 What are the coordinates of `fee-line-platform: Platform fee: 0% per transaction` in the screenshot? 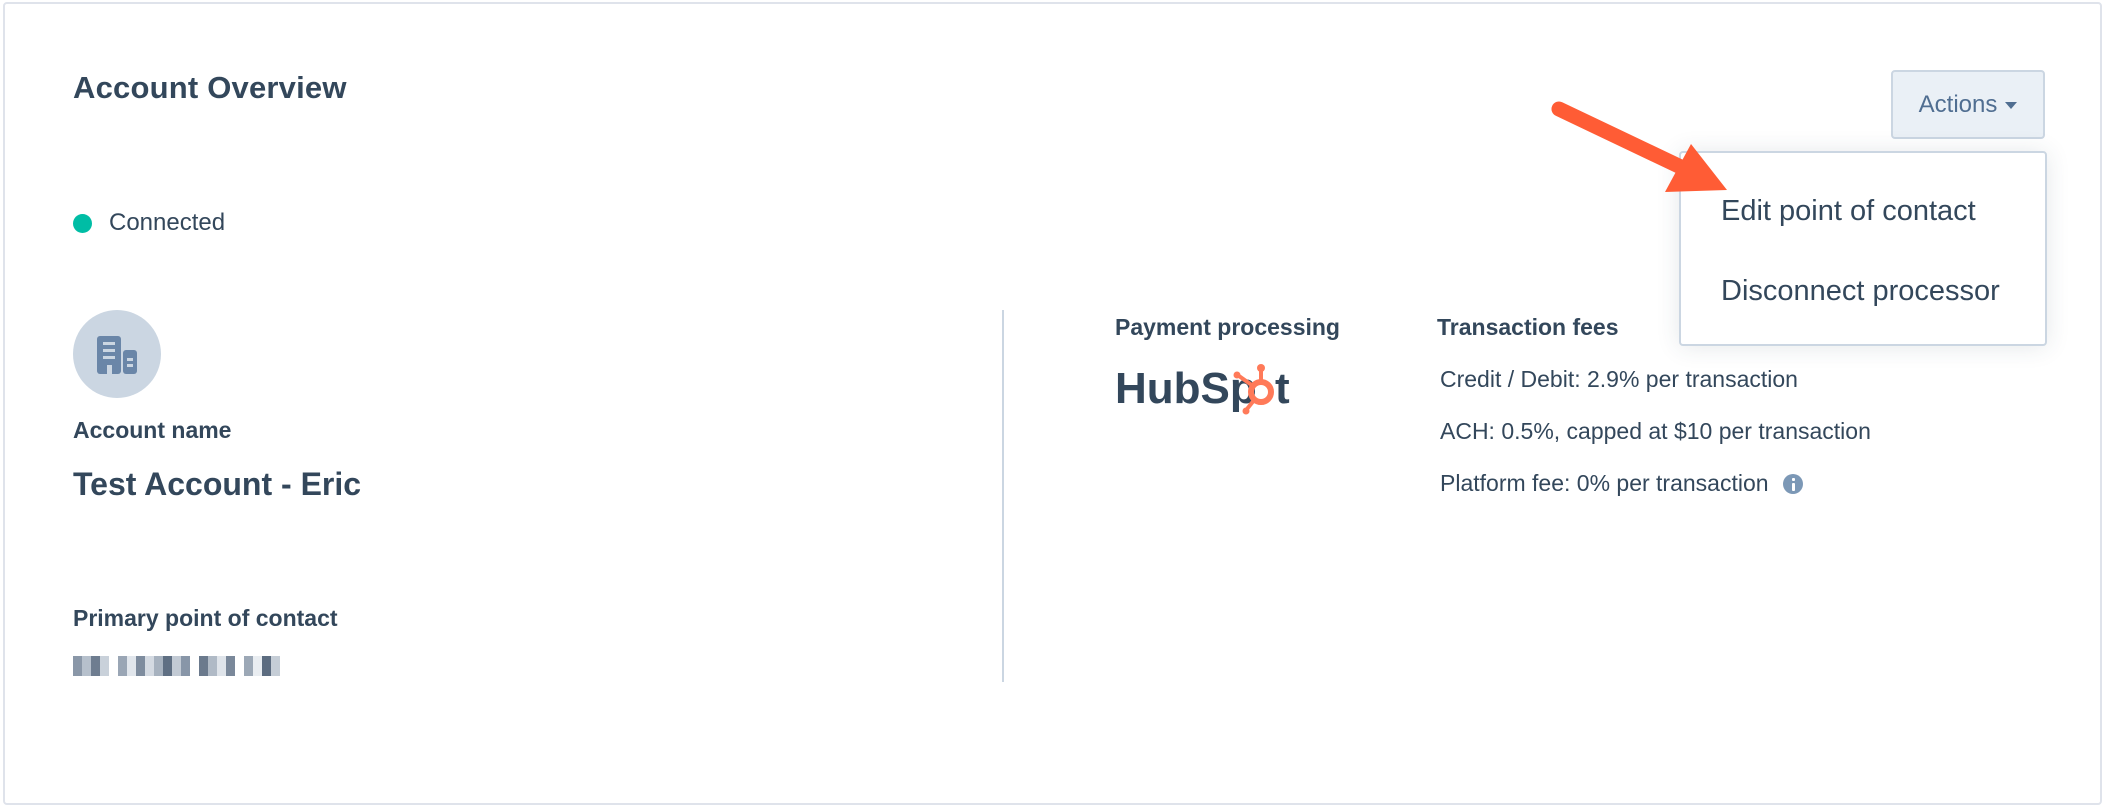 It's located at (1621, 483).